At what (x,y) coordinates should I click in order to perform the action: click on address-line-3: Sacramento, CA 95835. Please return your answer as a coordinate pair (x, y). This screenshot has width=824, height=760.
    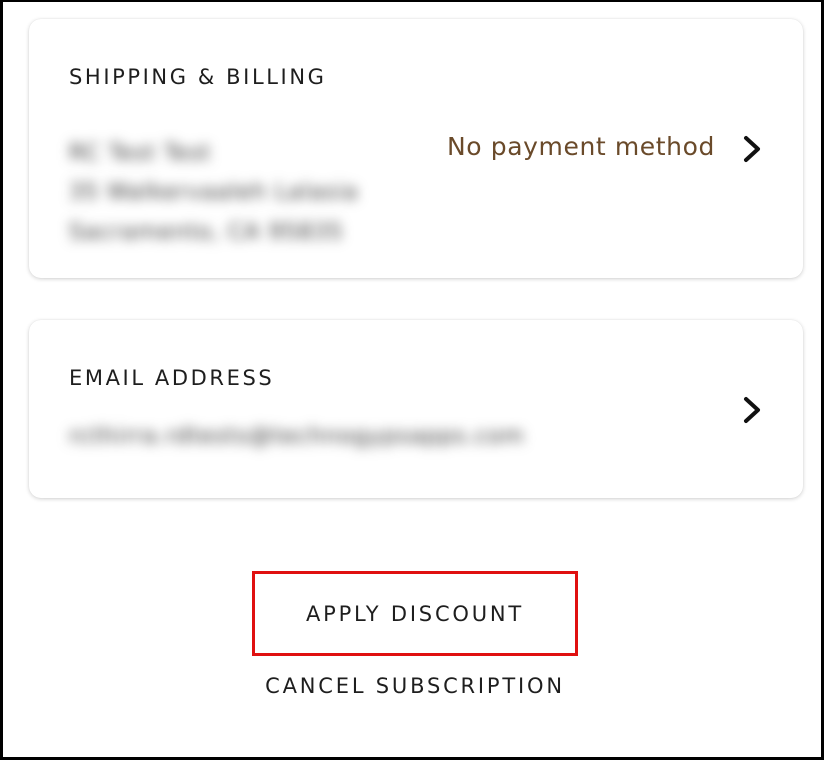
    Looking at the image, I should click on (206, 232).